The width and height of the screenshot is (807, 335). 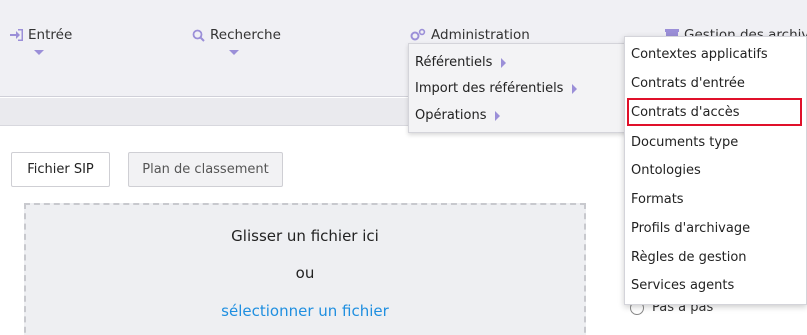 What do you see at coordinates (205, 169) in the screenshot?
I see `tab-plan-de-classement: Plan de classement` at bounding box center [205, 169].